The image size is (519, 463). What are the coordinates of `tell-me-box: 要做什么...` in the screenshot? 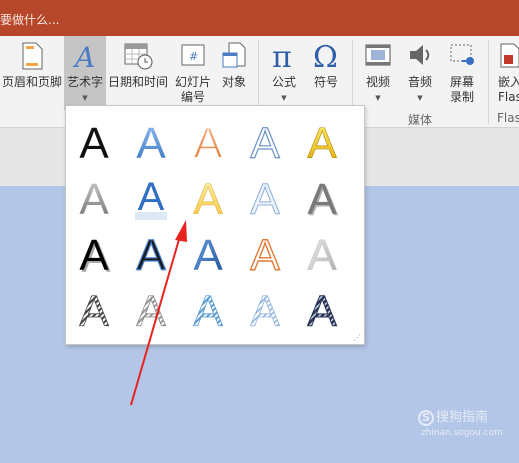 It's located at (29, 19).